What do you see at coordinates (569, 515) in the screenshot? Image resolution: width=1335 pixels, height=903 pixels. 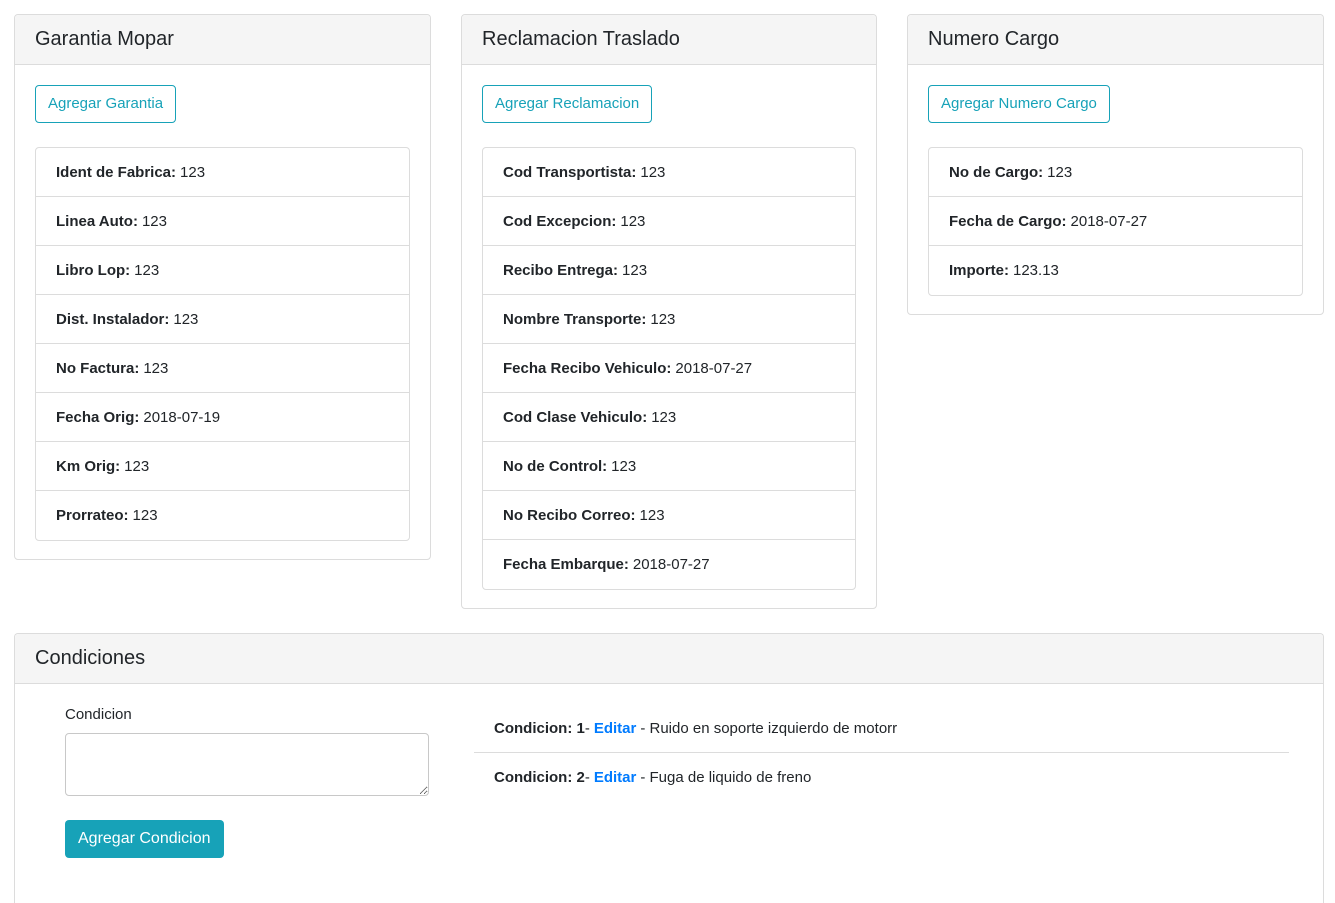 I see `item-label: No Recibo Correo:` at bounding box center [569, 515].